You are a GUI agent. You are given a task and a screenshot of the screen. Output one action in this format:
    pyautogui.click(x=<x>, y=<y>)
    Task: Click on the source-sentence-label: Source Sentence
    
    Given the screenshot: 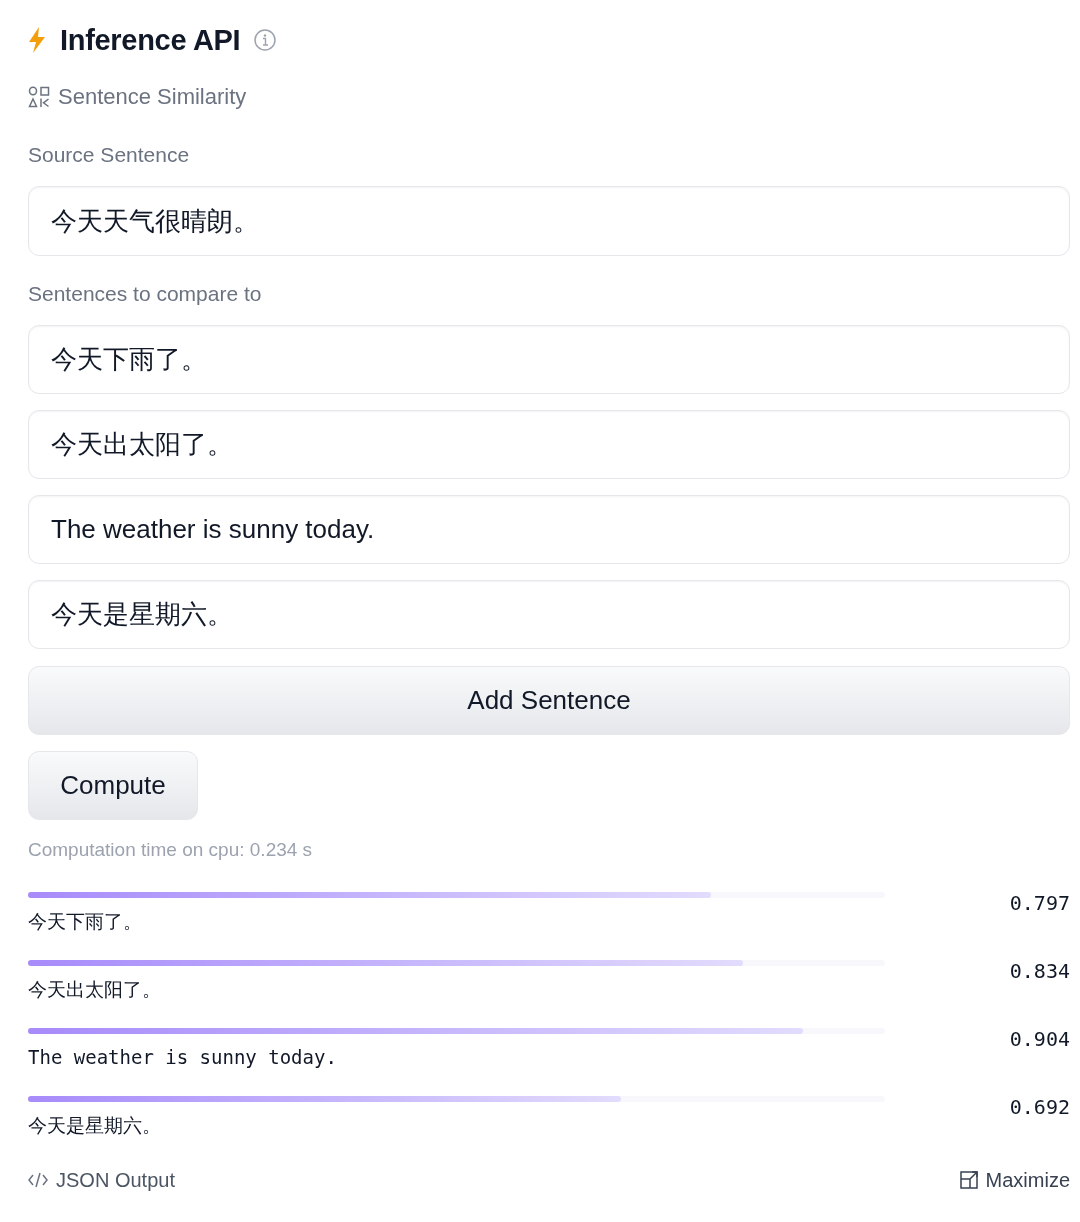 What is the action you would take?
    pyautogui.click(x=109, y=155)
    